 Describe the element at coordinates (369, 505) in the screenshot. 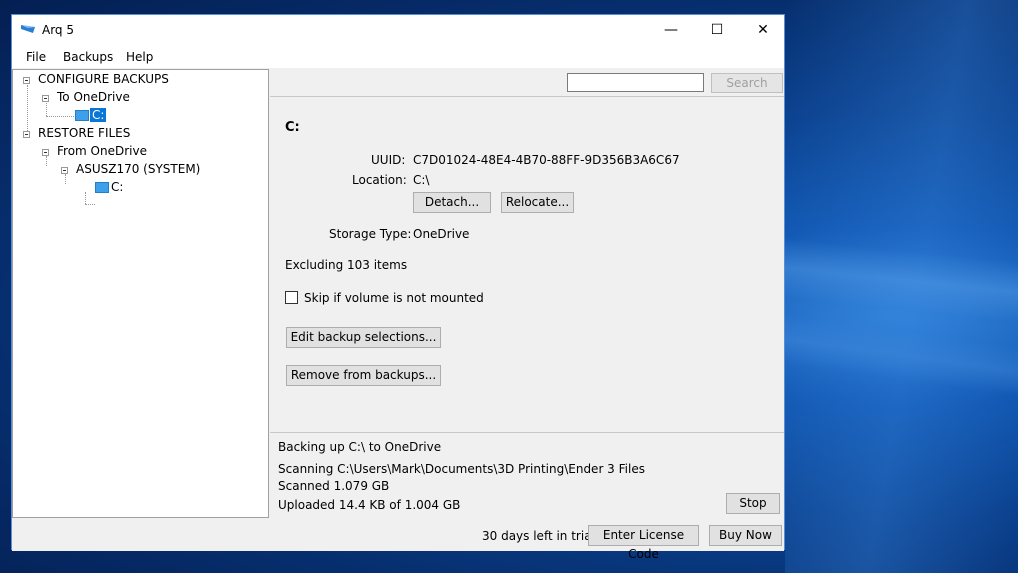

I see `status-uploaded: Uploaded 14.4 KB of 1.004 GB` at that location.